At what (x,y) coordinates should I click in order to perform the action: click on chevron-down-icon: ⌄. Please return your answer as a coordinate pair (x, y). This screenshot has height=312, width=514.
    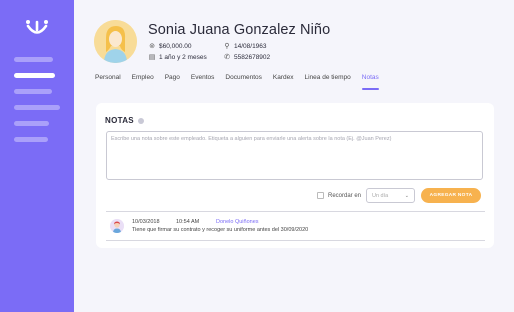
    Looking at the image, I should click on (406, 195).